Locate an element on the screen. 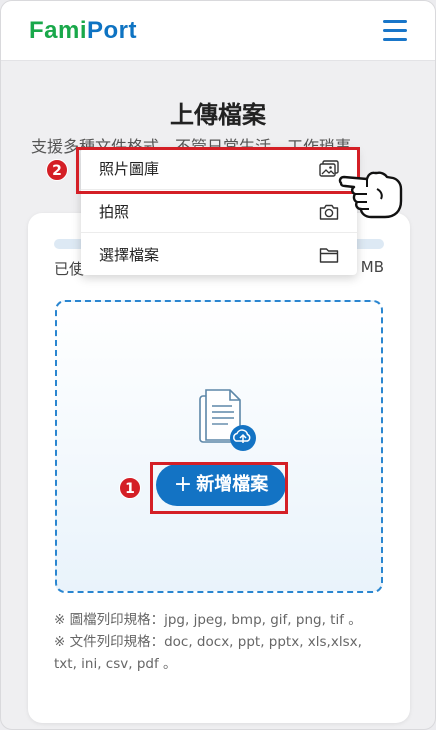 This screenshot has width=436, height=730. top-header: FamiPort is located at coordinates (218, 31).